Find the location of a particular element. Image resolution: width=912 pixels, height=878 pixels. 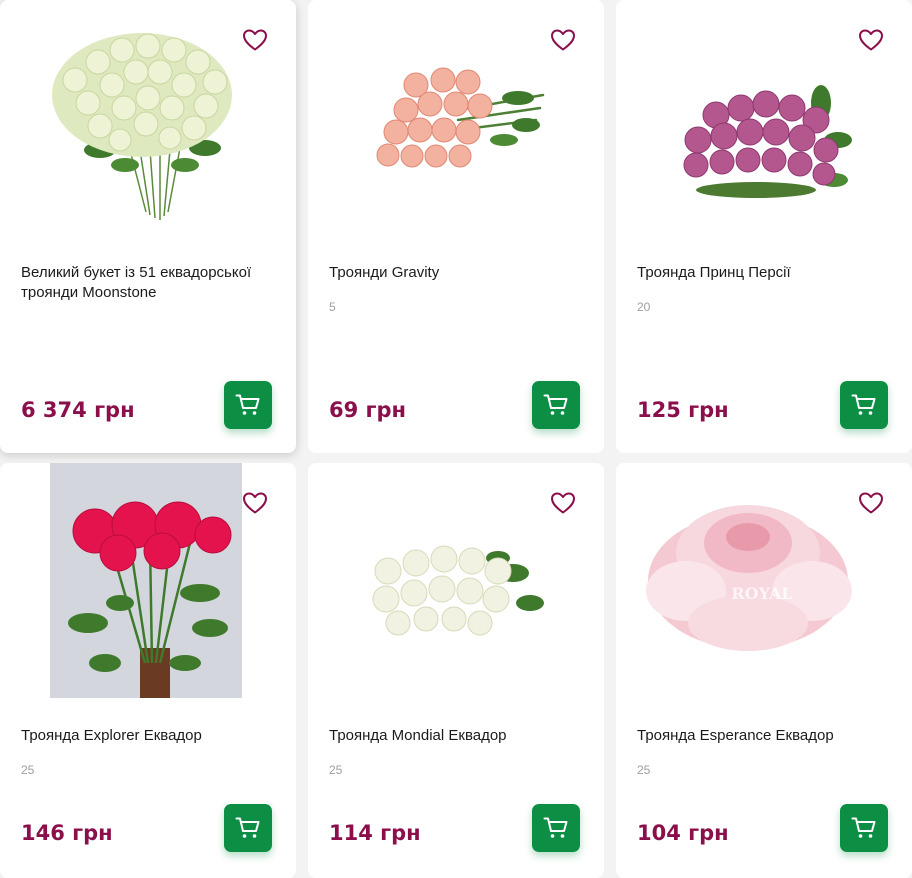

product-name: Троянда Принц Персії is located at coordinates (762, 273).